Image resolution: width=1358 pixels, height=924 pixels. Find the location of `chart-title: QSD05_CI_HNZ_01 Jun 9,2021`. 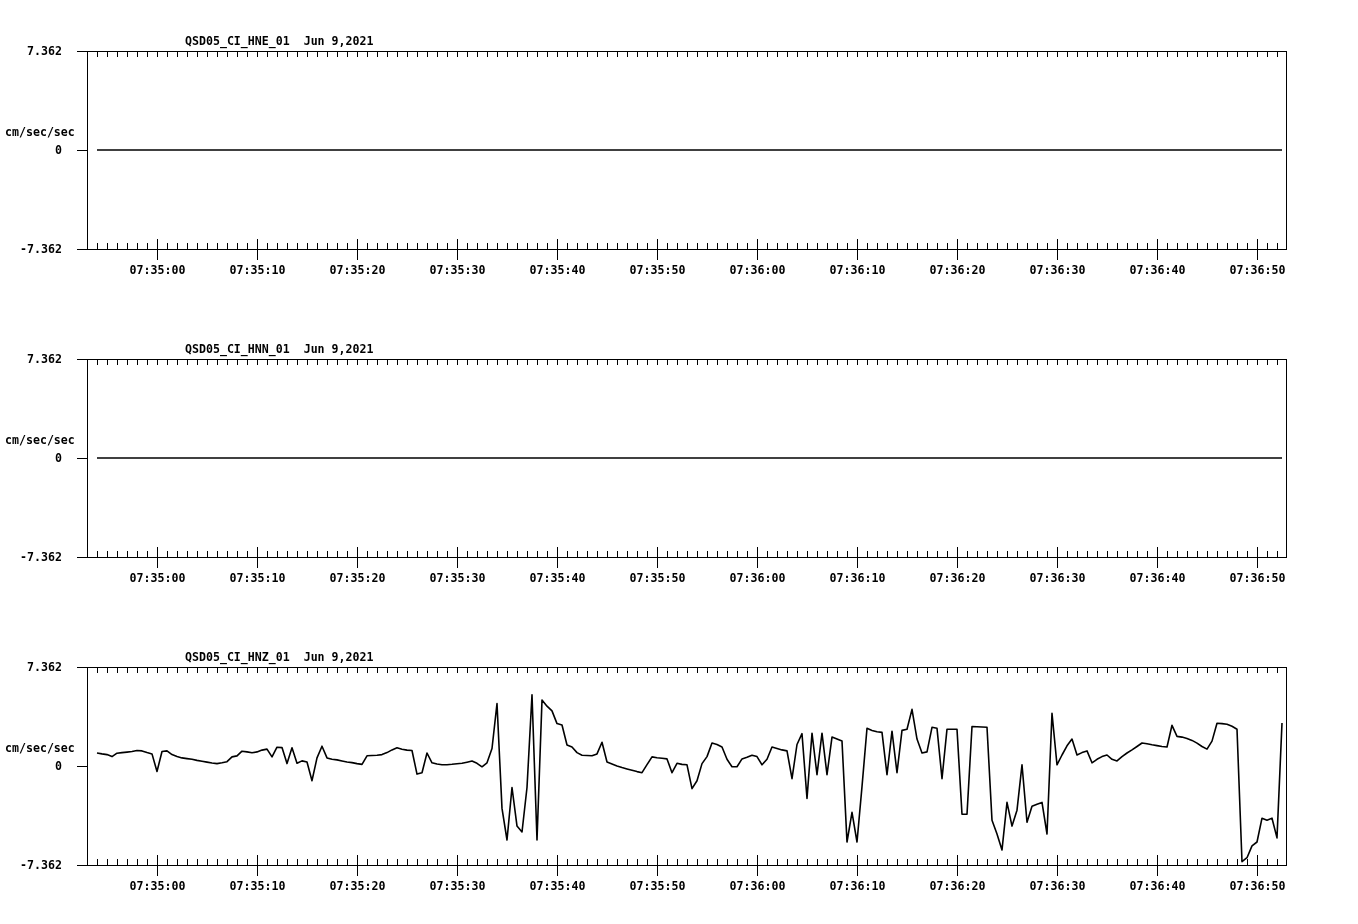

chart-title: QSD05_CI_HNZ_01 Jun 9,2021 is located at coordinates (279, 657).